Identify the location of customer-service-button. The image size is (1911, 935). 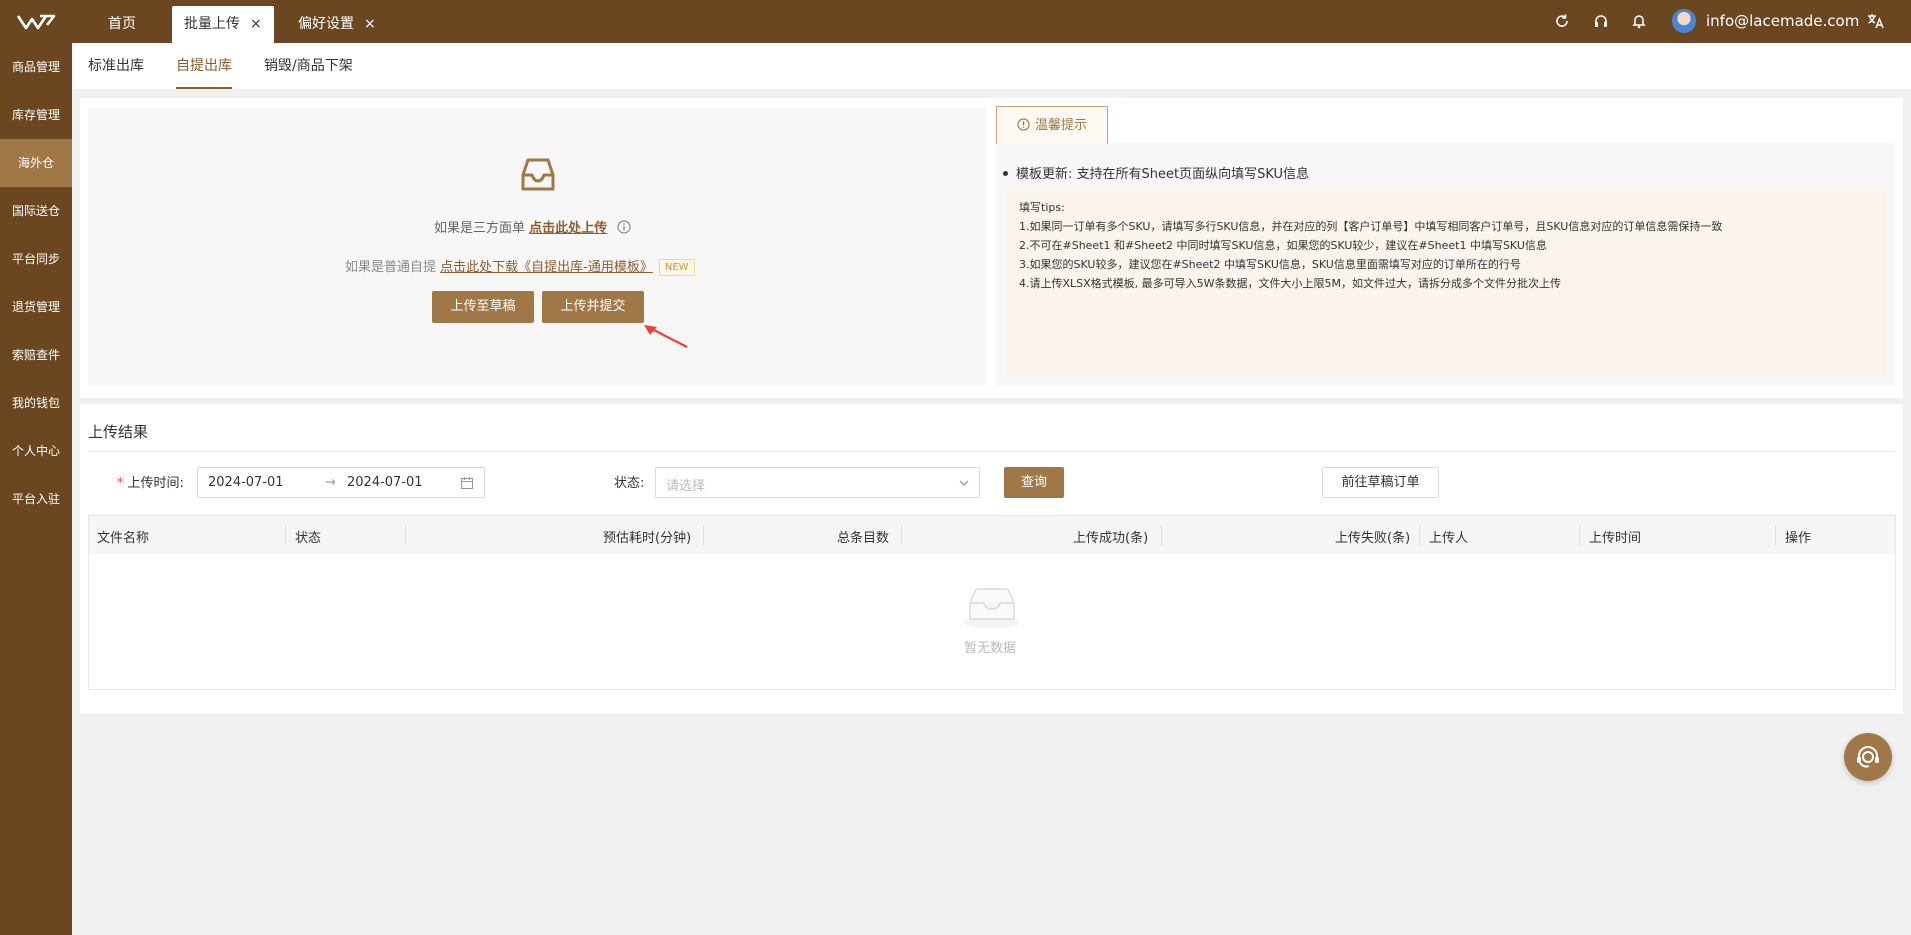
(1868, 757).